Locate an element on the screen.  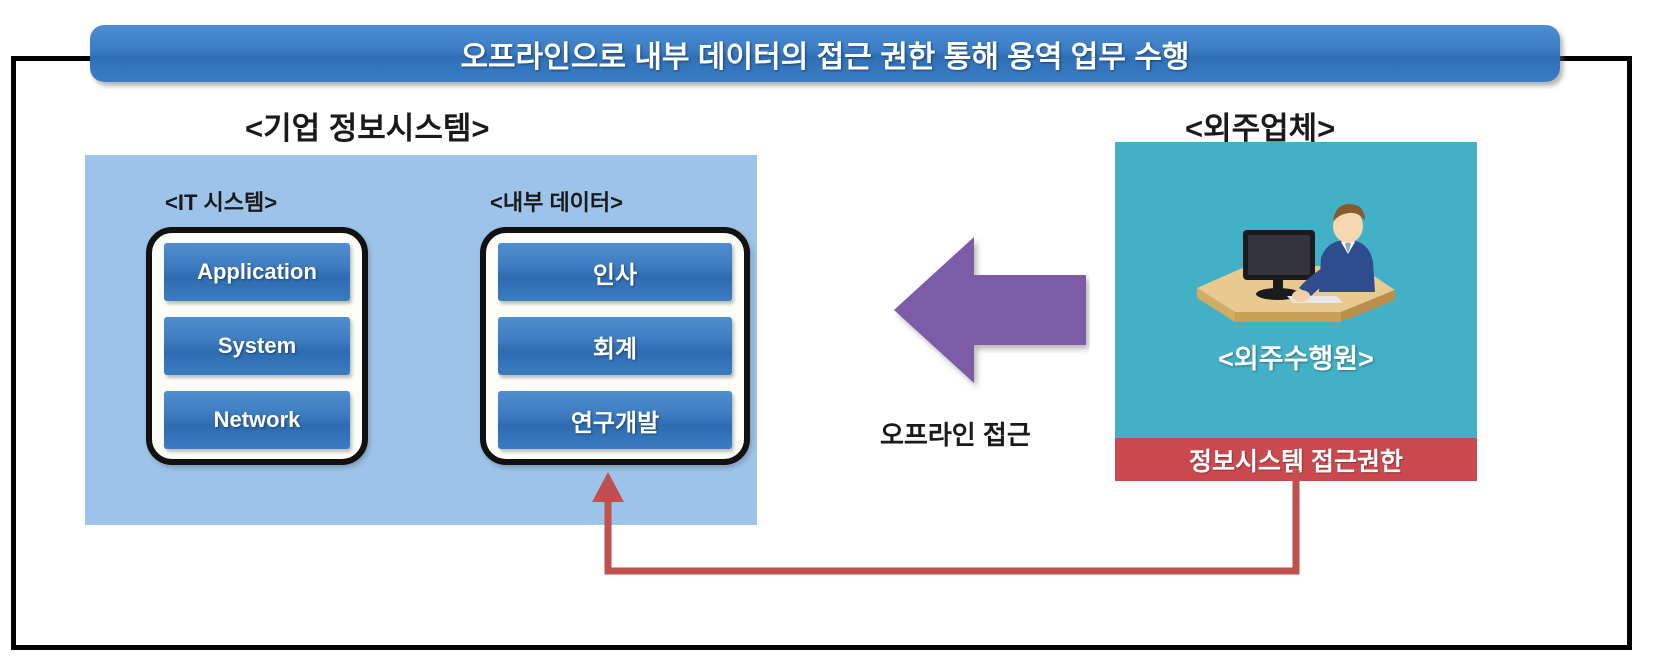
internal-data-group-box: 인사 회계 연구개발 is located at coordinates (615, 346).